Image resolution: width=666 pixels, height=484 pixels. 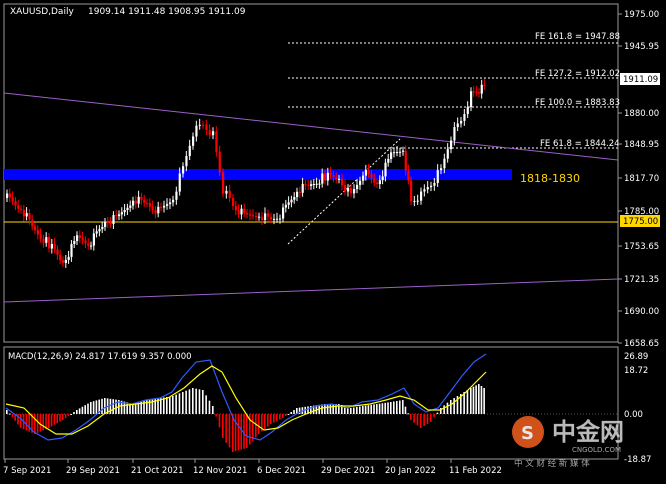 I want to click on price-tick-label: 1975.00, so click(x=641, y=15).